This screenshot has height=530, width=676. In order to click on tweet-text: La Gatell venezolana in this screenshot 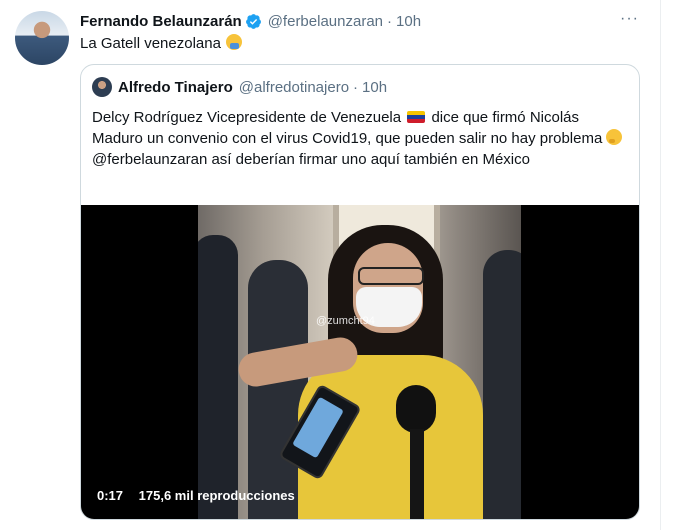, I will do `click(161, 43)`.